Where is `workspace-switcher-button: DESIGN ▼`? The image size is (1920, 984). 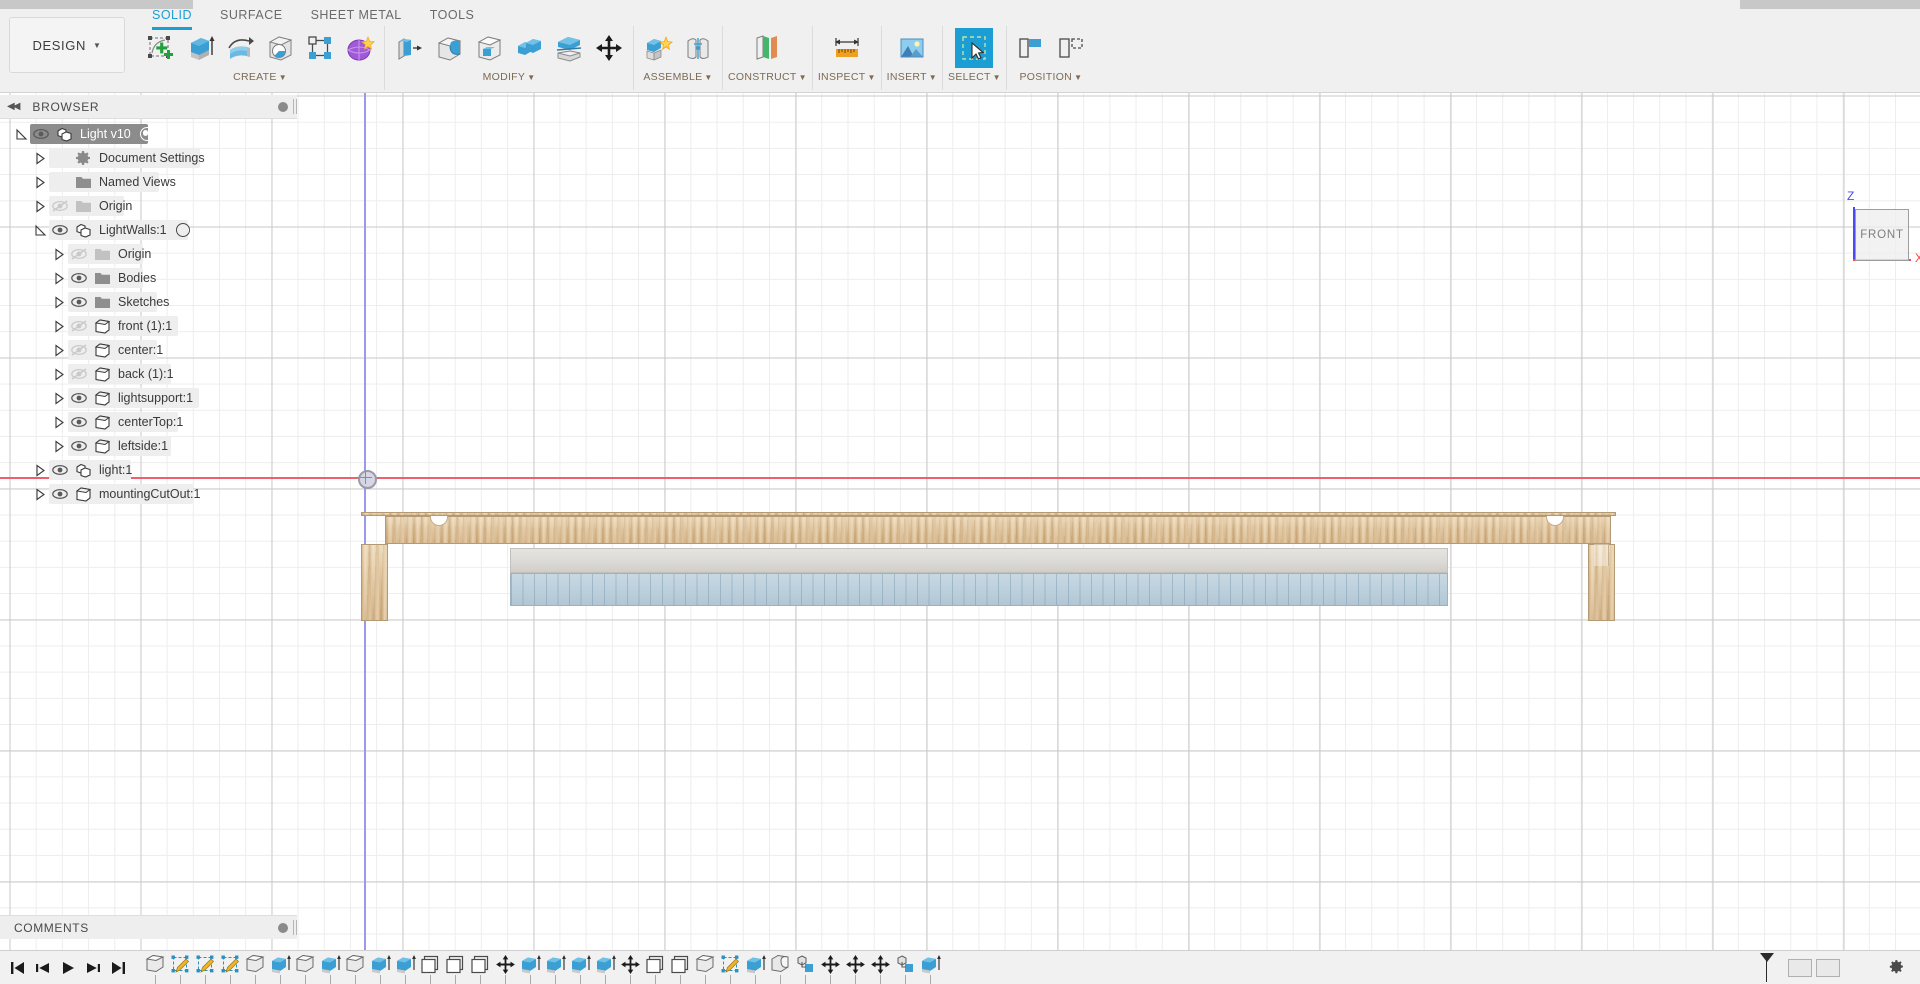 workspace-switcher-button: DESIGN ▼ is located at coordinates (67, 45).